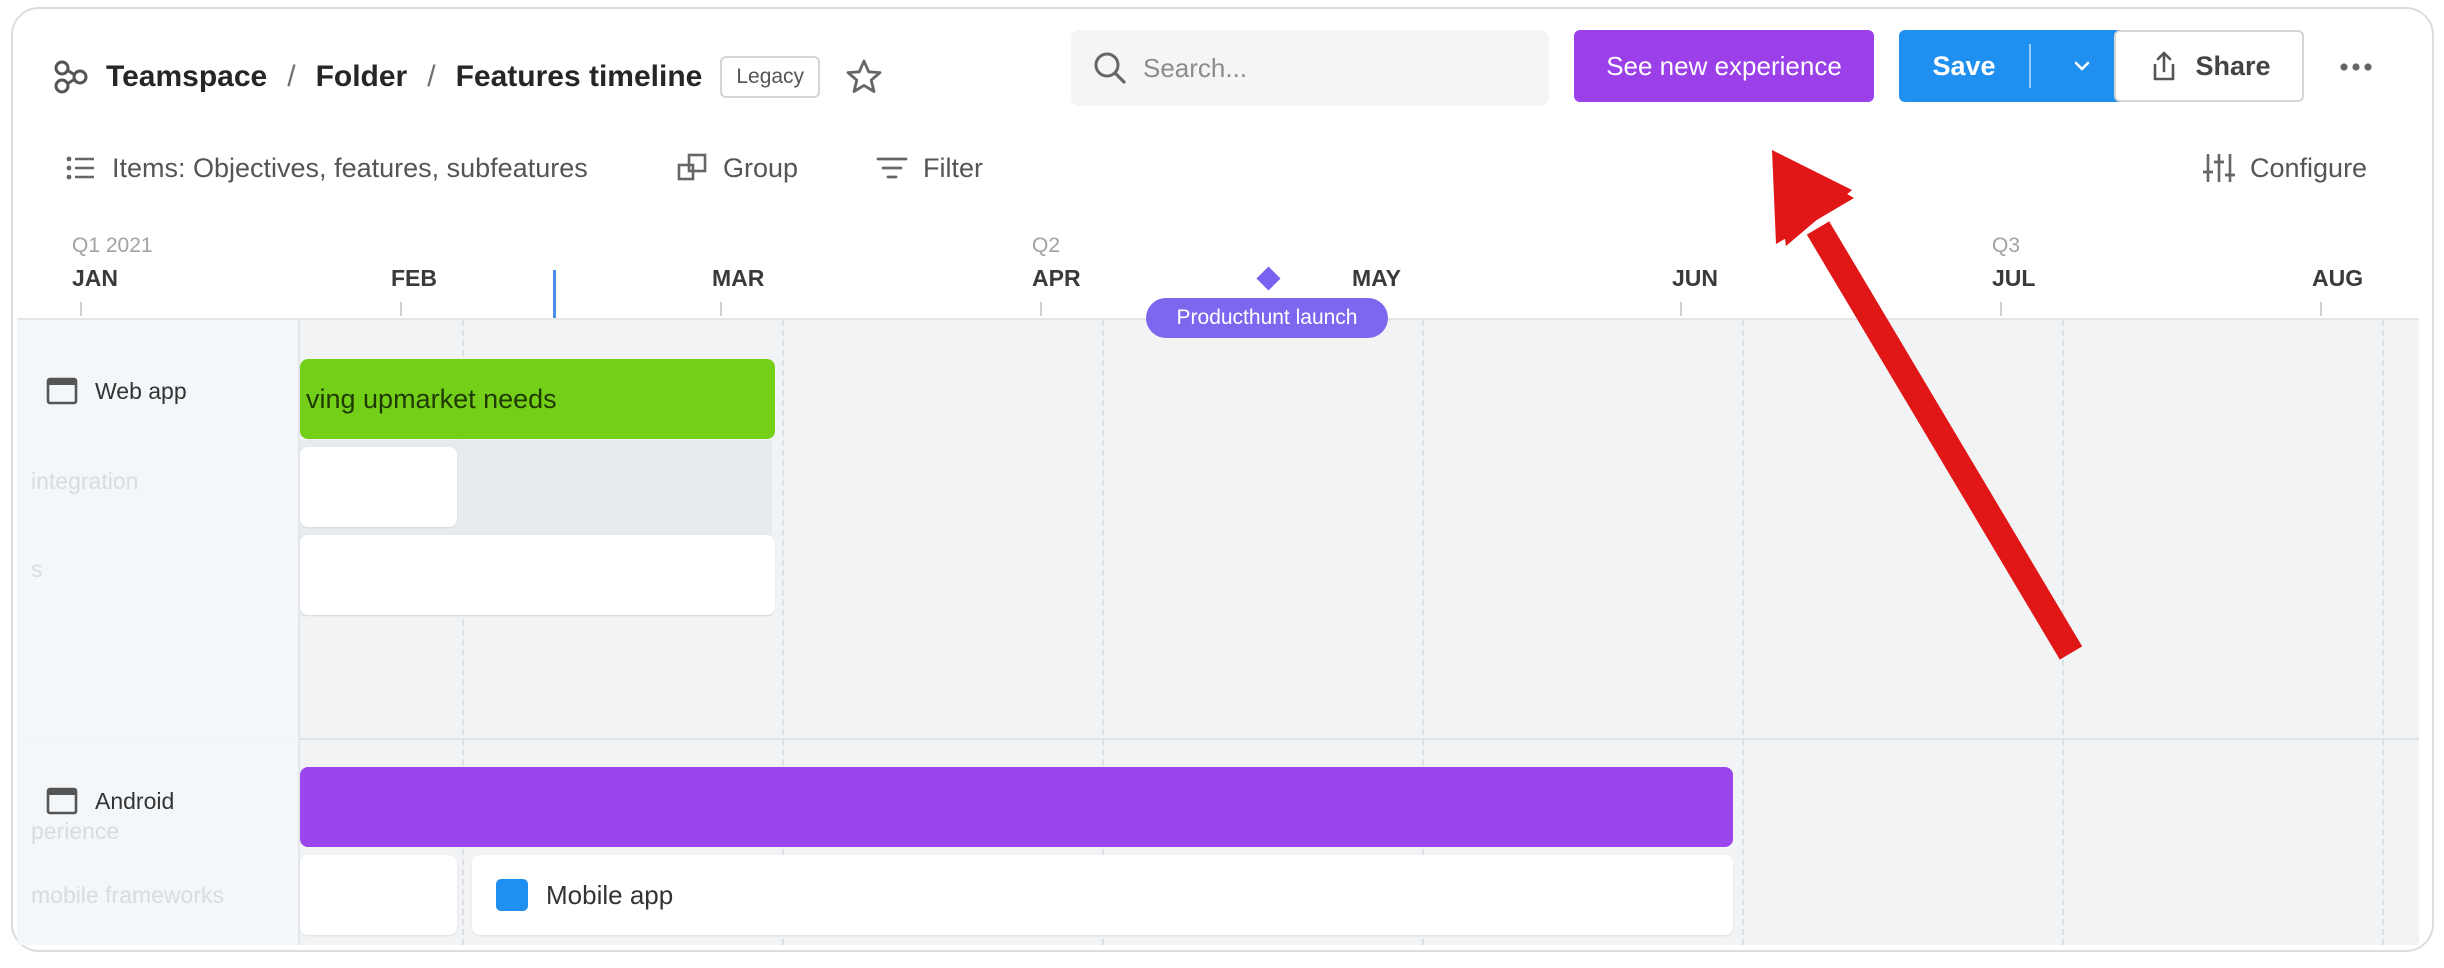 The image size is (2444, 968). Describe the element at coordinates (135, 800) in the screenshot. I see `group-name: Android` at that location.